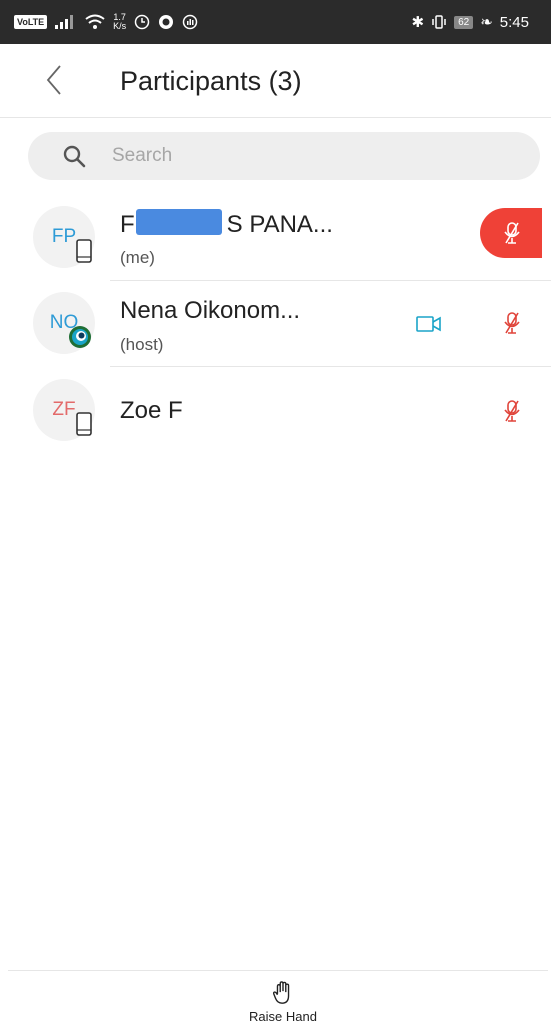 The height and width of the screenshot is (1025, 551). What do you see at coordinates (514, 22) in the screenshot?
I see `clock-time: 5:45` at bounding box center [514, 22].